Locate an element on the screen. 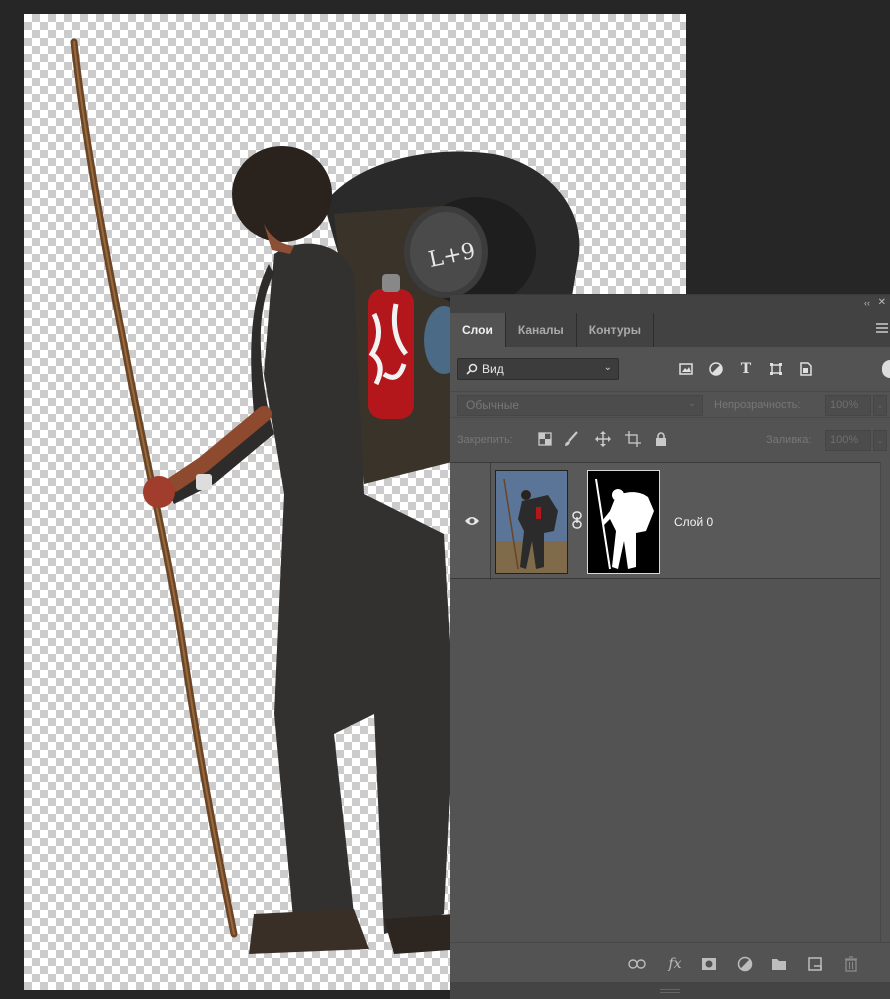 The image size is (890, 999). mask-link-icon is located at coordinates (577, 520).